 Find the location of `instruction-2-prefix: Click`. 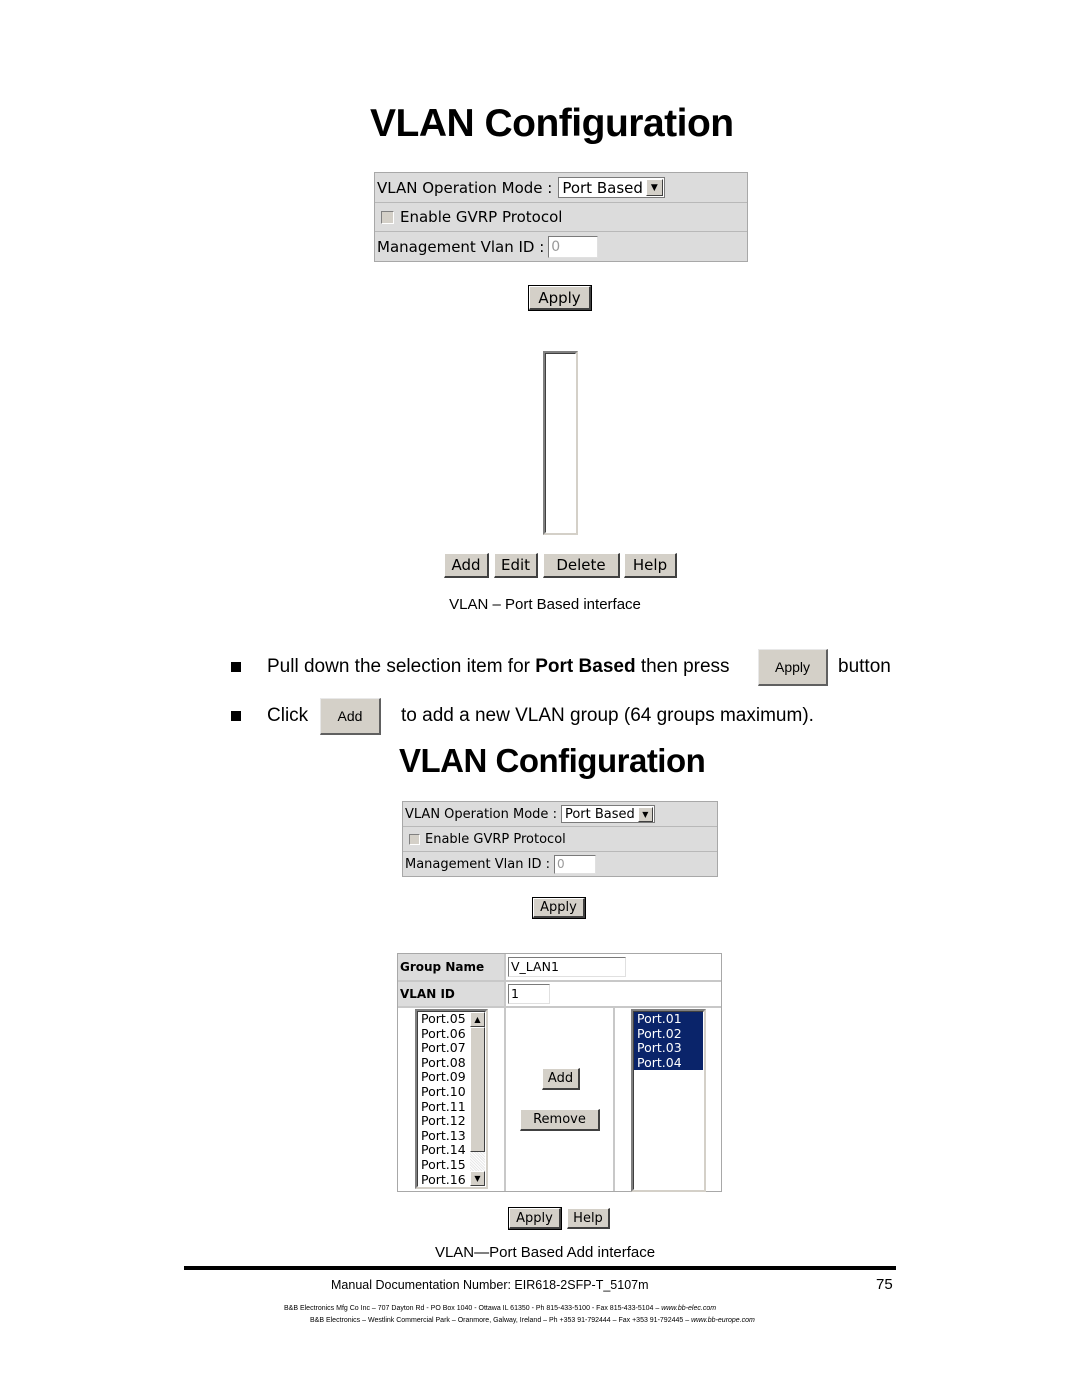

instruction-2-prefix: Click is located at coordinates (288, 715).